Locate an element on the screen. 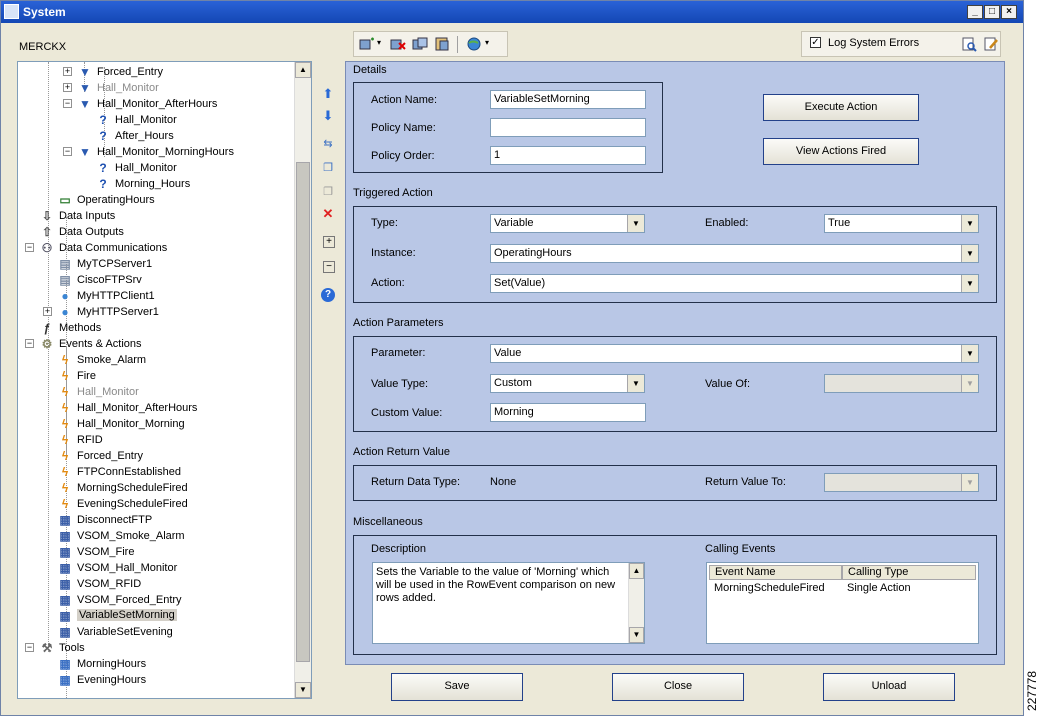 This screenshot has height=721, width=1042. tree-item: + ● MyHTTPServer1 is located at coordinates (157, 312).